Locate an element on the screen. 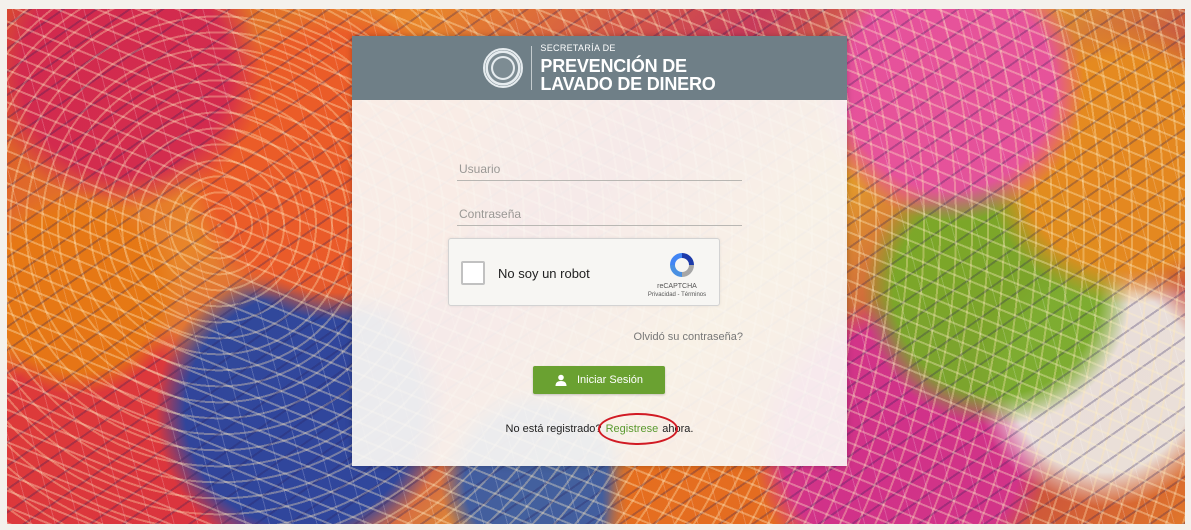 This screenshot has height=530, width=1191. register-prefix: No está registrado? is located at coordinates (553, 429).